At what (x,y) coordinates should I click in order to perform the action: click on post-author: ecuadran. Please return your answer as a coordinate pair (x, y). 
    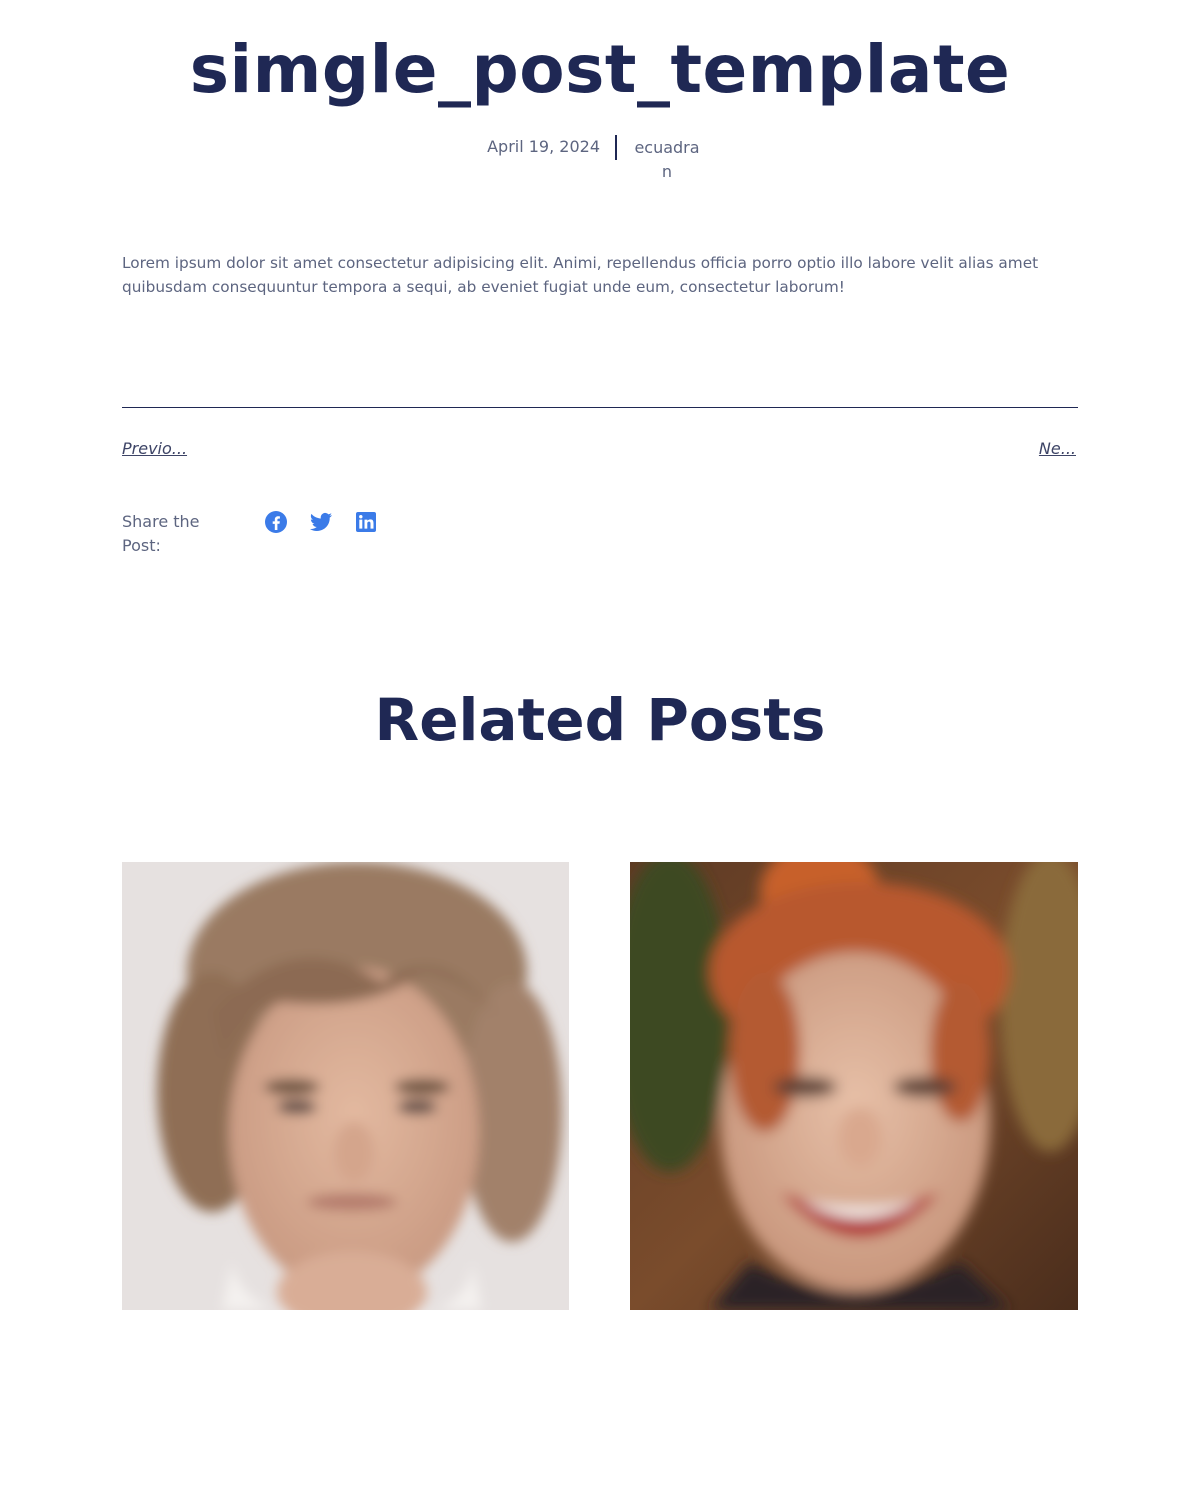
    Looking at the image, I should click on (667, 160).